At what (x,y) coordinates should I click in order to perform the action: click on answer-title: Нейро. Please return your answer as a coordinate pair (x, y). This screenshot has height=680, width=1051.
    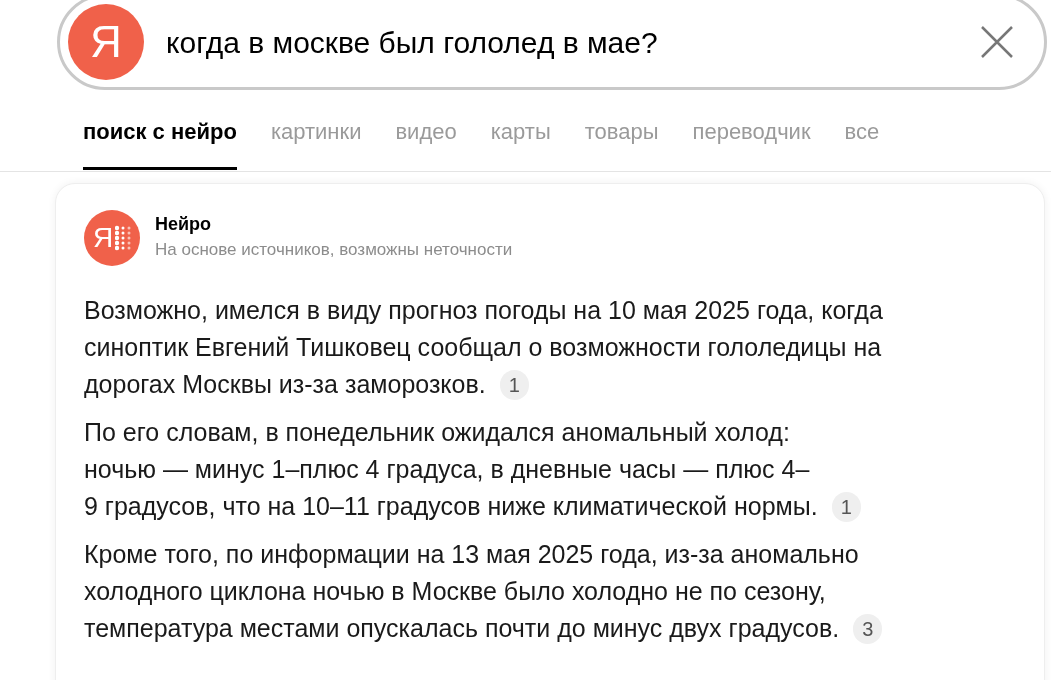
    Looking at the image, I should click on (184, 224).